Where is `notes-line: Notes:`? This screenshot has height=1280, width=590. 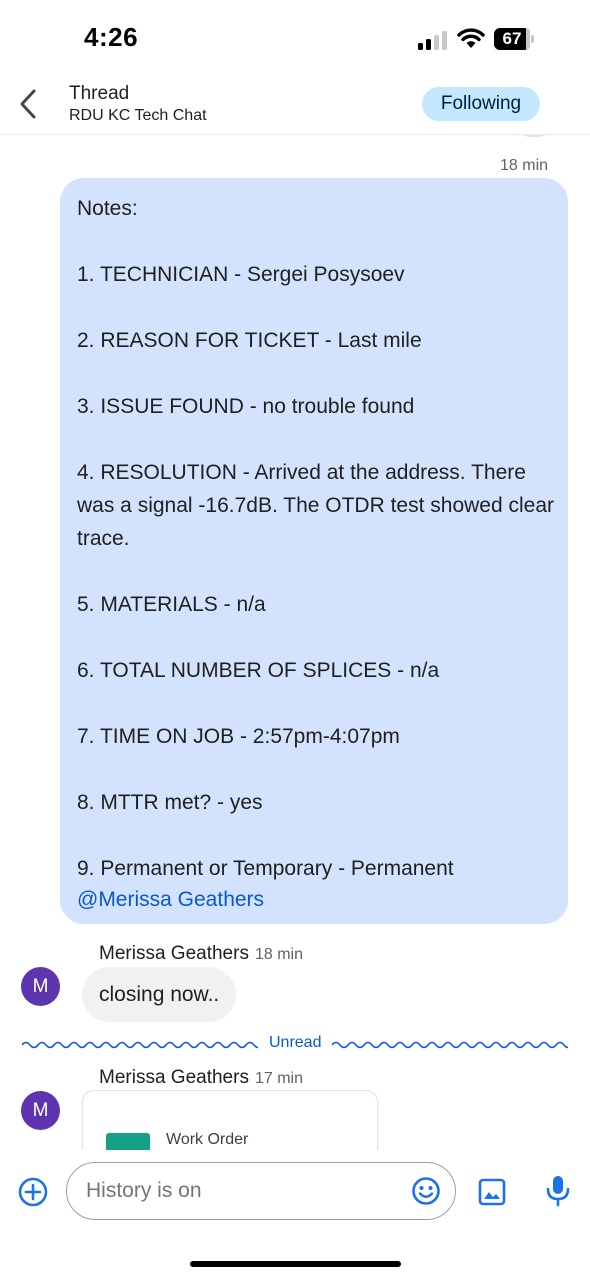 notes-line: Notes: is located at coordinates (107, 208).